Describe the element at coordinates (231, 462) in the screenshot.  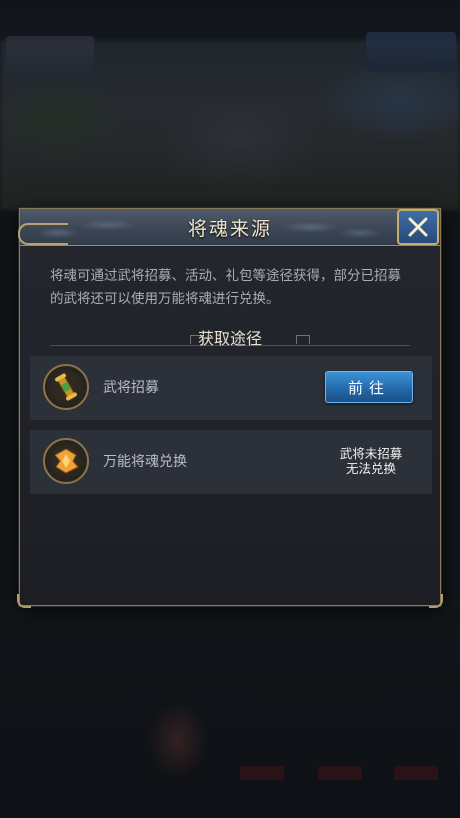
I see `list-item: 万能将魂兑换 武将未招募 无法兑换` at that location.